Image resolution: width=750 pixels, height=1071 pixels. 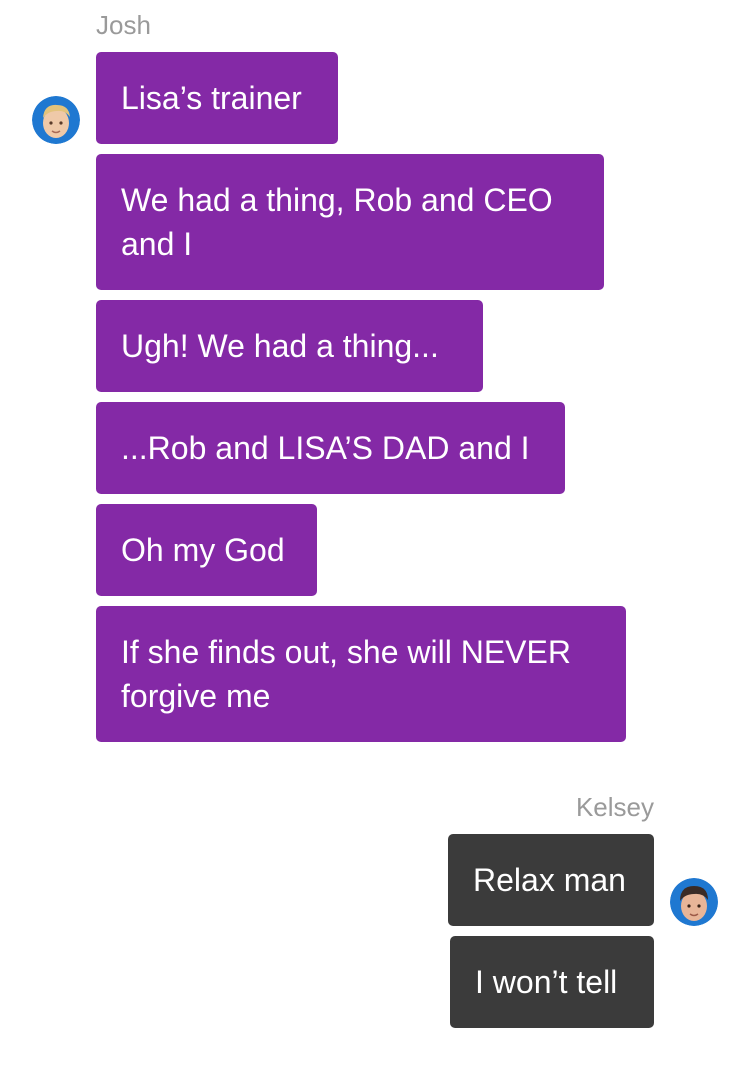 I want to click on message-bubble-josh-4: ...Rob and LISA’S DAD and I, so click(x=330, y=448).